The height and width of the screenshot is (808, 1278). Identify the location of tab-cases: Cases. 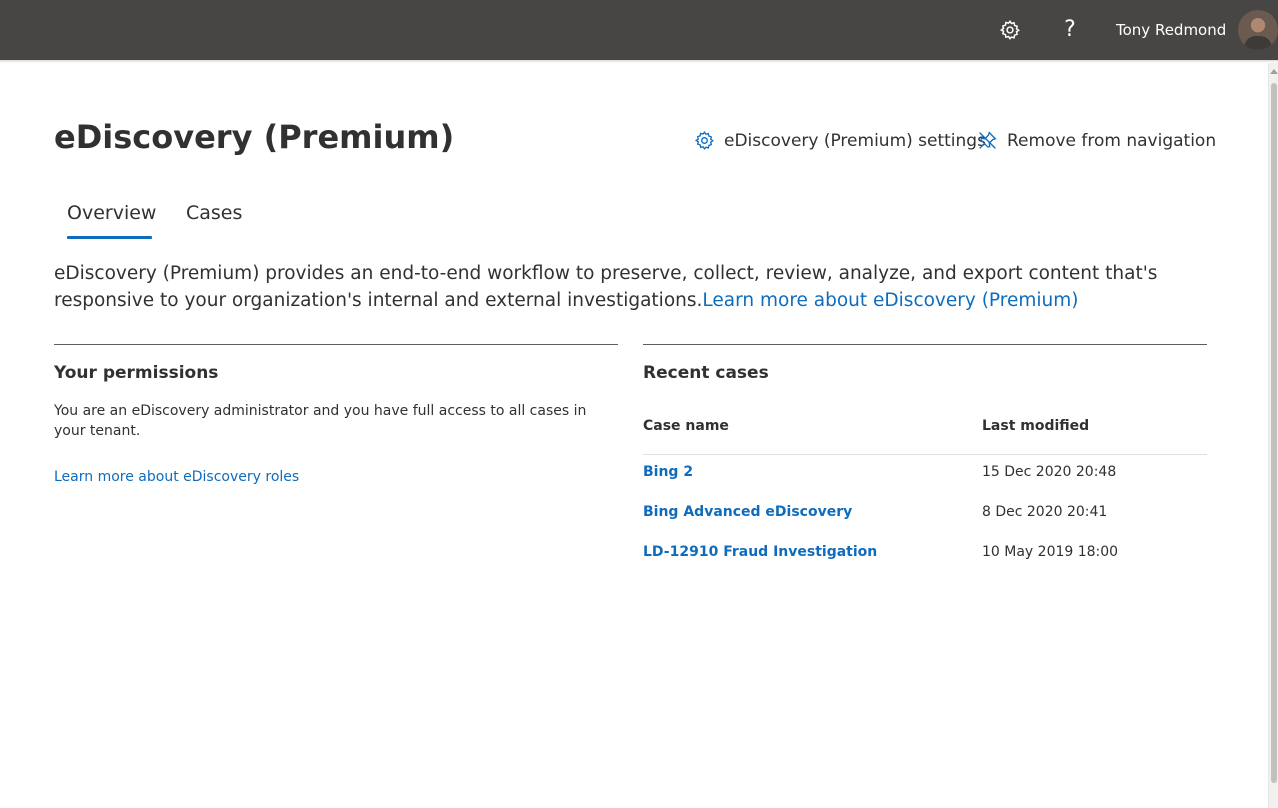
(214, 213).